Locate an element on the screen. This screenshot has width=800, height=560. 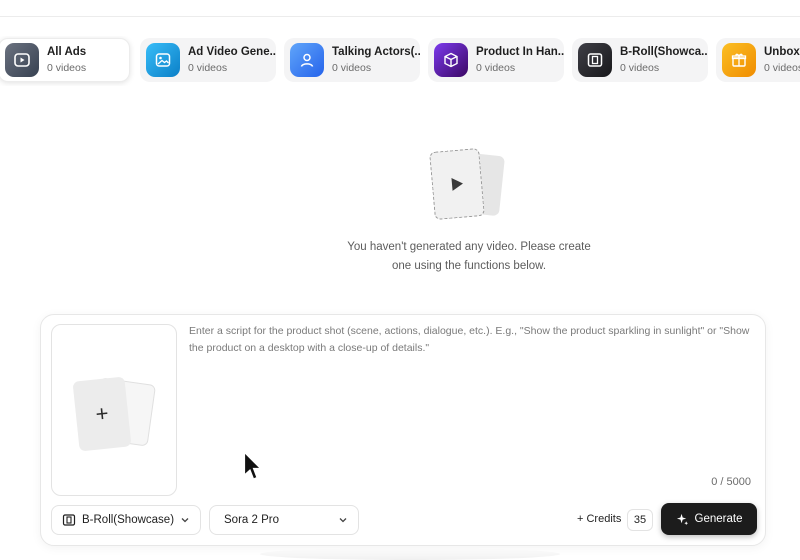
credits-button: + Credits is located at coordinates (599, 519).